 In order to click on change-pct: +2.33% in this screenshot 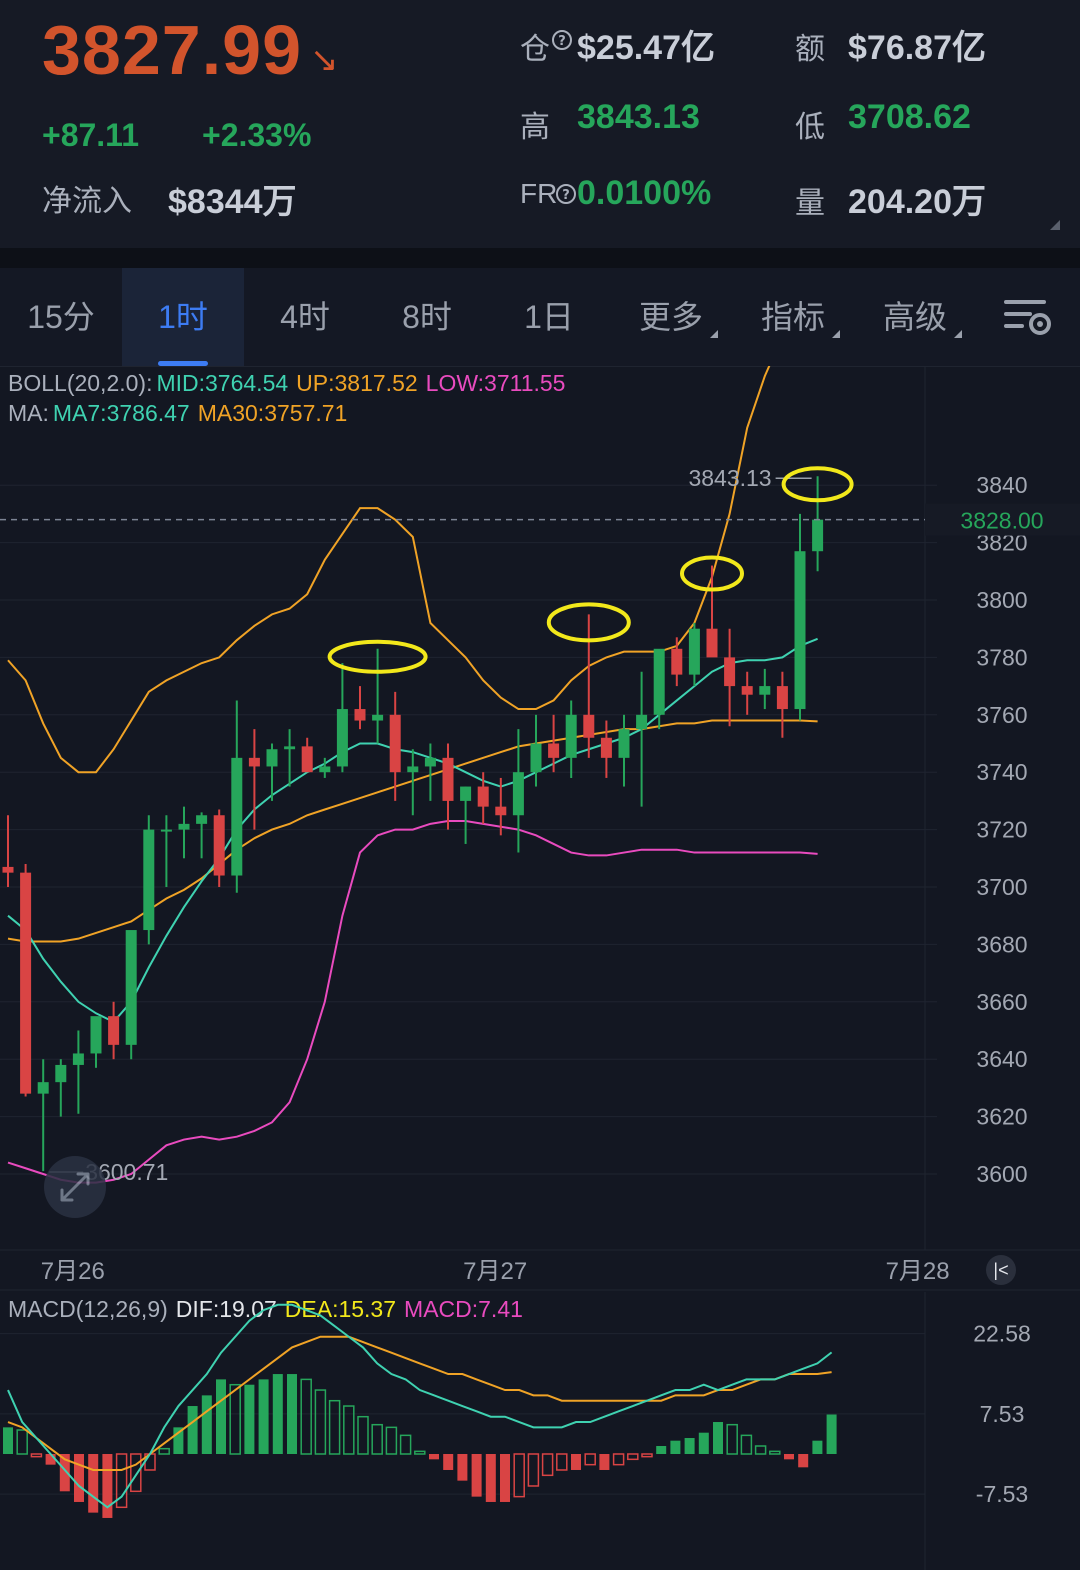, I will do `click(257, 135)`.